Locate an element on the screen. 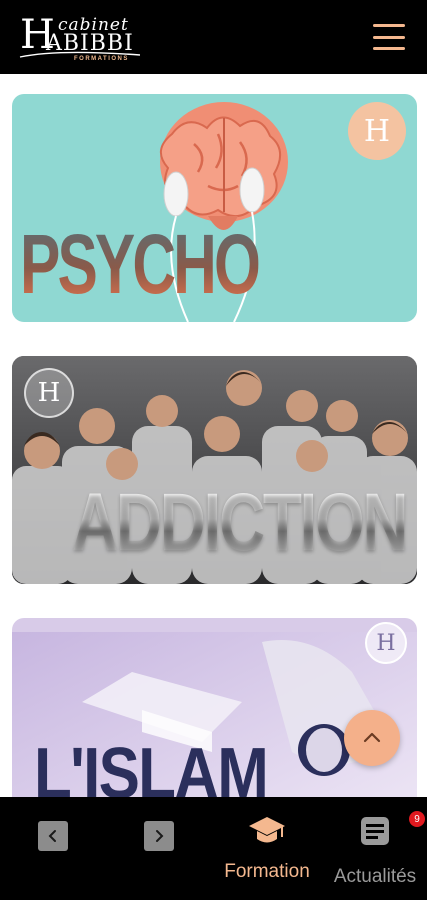  chevron-left-icon is located at coordinates (52, 836).